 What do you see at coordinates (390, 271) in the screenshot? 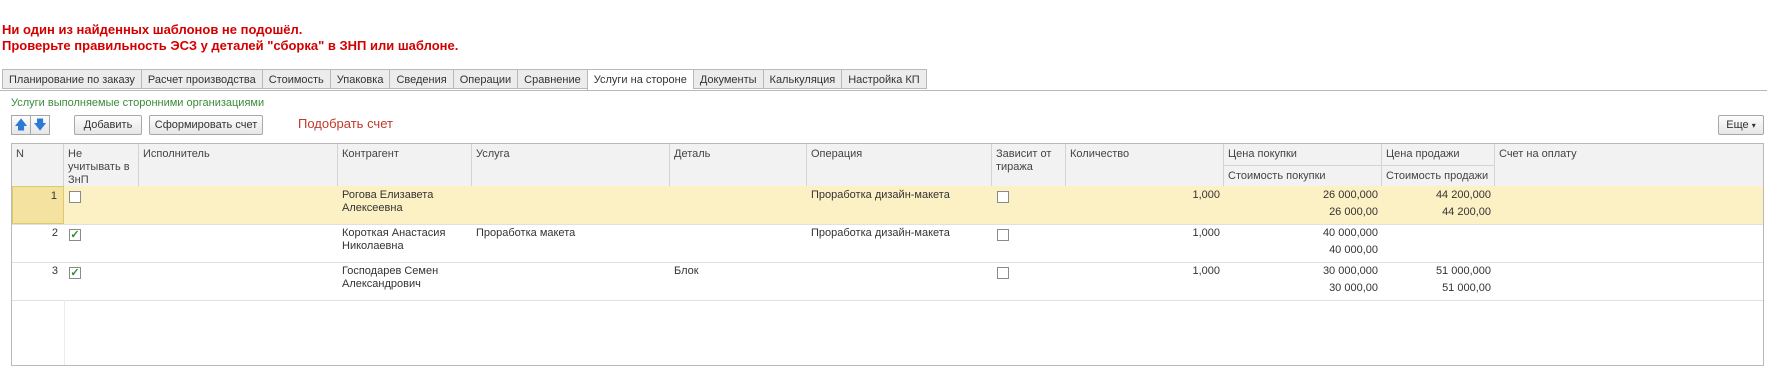
I see `contractor-line-1: Господарев Семен` at bounding box center [390, 271].